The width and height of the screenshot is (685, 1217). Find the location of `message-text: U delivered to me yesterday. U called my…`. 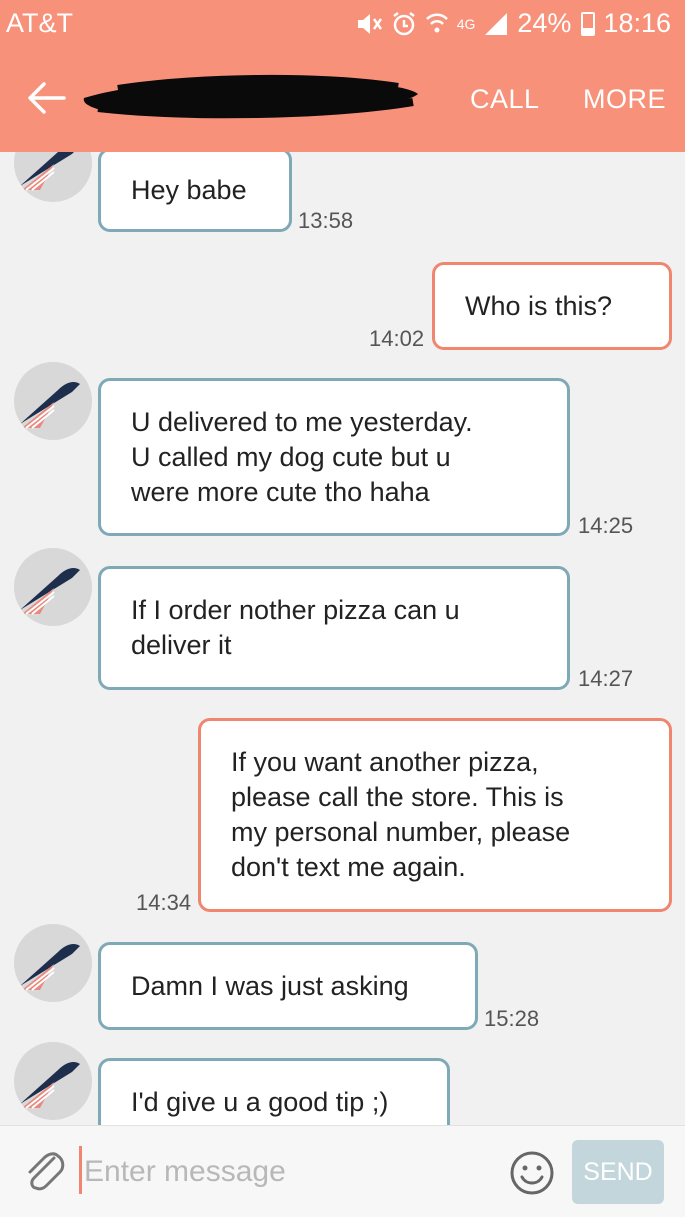

message-text: U delivered to me yesterday. U called my… is located at coordinates (302, 456).